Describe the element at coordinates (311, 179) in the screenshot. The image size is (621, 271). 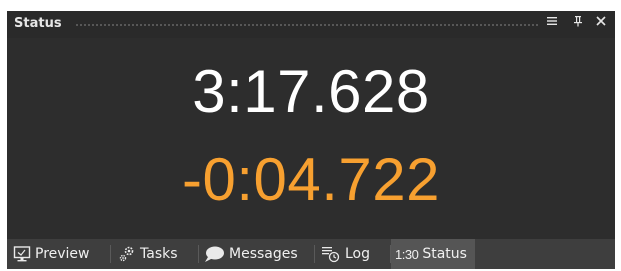
I see `remaining-time: -0:04.722` at that location.